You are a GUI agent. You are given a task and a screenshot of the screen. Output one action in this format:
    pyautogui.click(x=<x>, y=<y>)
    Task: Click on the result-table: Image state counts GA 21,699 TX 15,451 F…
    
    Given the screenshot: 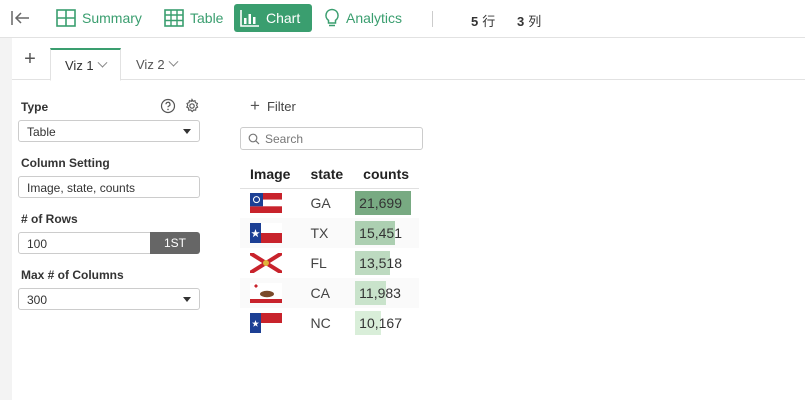 What is the action you would take?
    pyautogui.click(x=330, y=249)
    